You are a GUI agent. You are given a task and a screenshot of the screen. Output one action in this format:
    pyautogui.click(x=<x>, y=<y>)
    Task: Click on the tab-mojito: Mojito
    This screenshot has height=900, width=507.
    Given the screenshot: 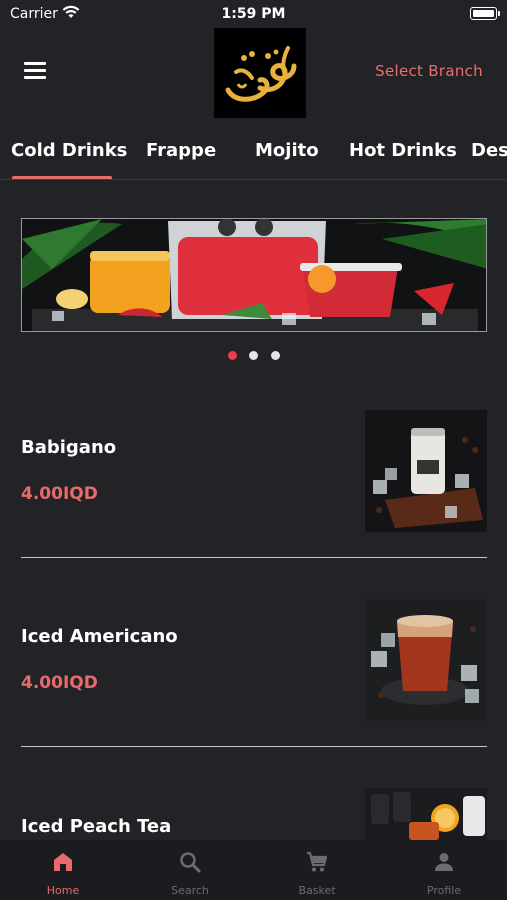 What is the action you would take?
    pyautogui.click(x=287, y=150)
    